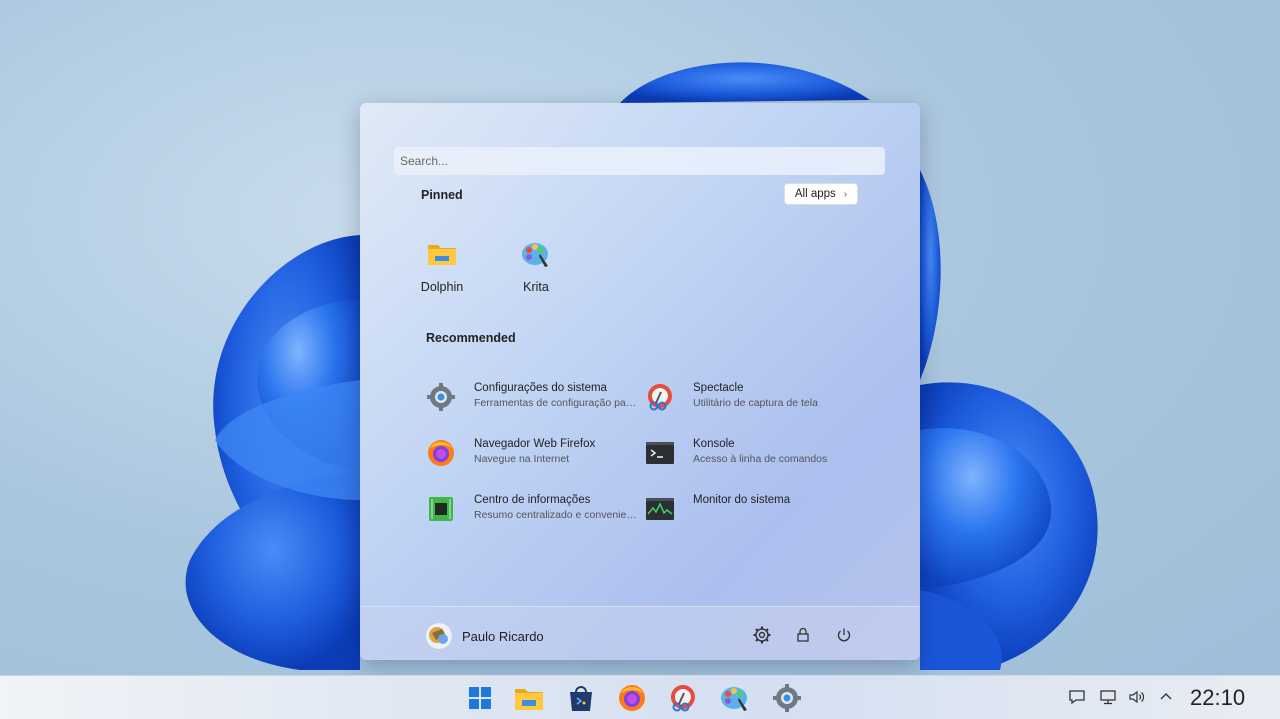  Describe the element at coordinates (529, 698) in the screenshot. I see `dolphin-icon` at that location.